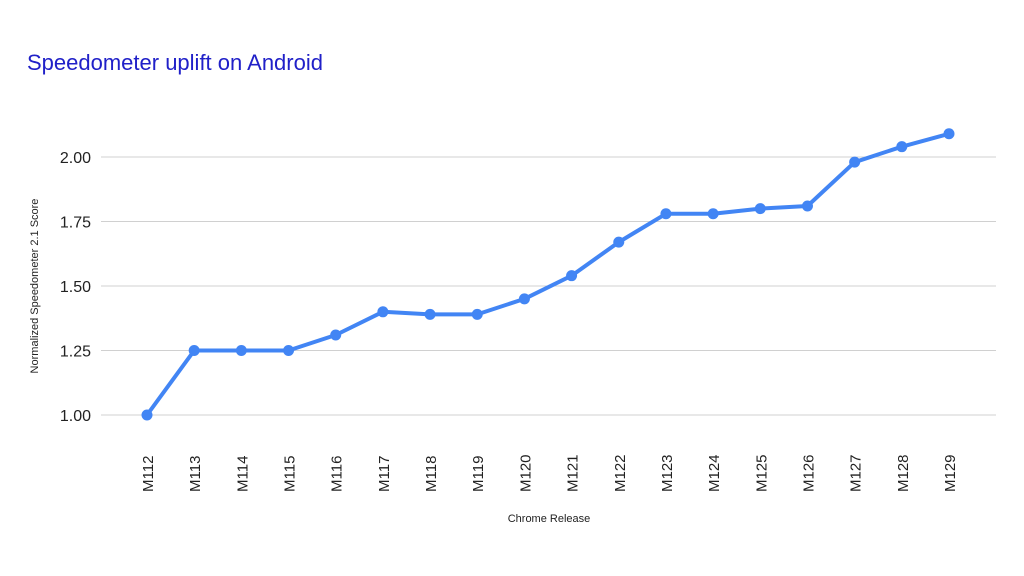 This screenshot has height=576, width=1024. Describe the element at coordinates (808, 473) in the screenshot. I see `x-tick-label: M126` at that location.